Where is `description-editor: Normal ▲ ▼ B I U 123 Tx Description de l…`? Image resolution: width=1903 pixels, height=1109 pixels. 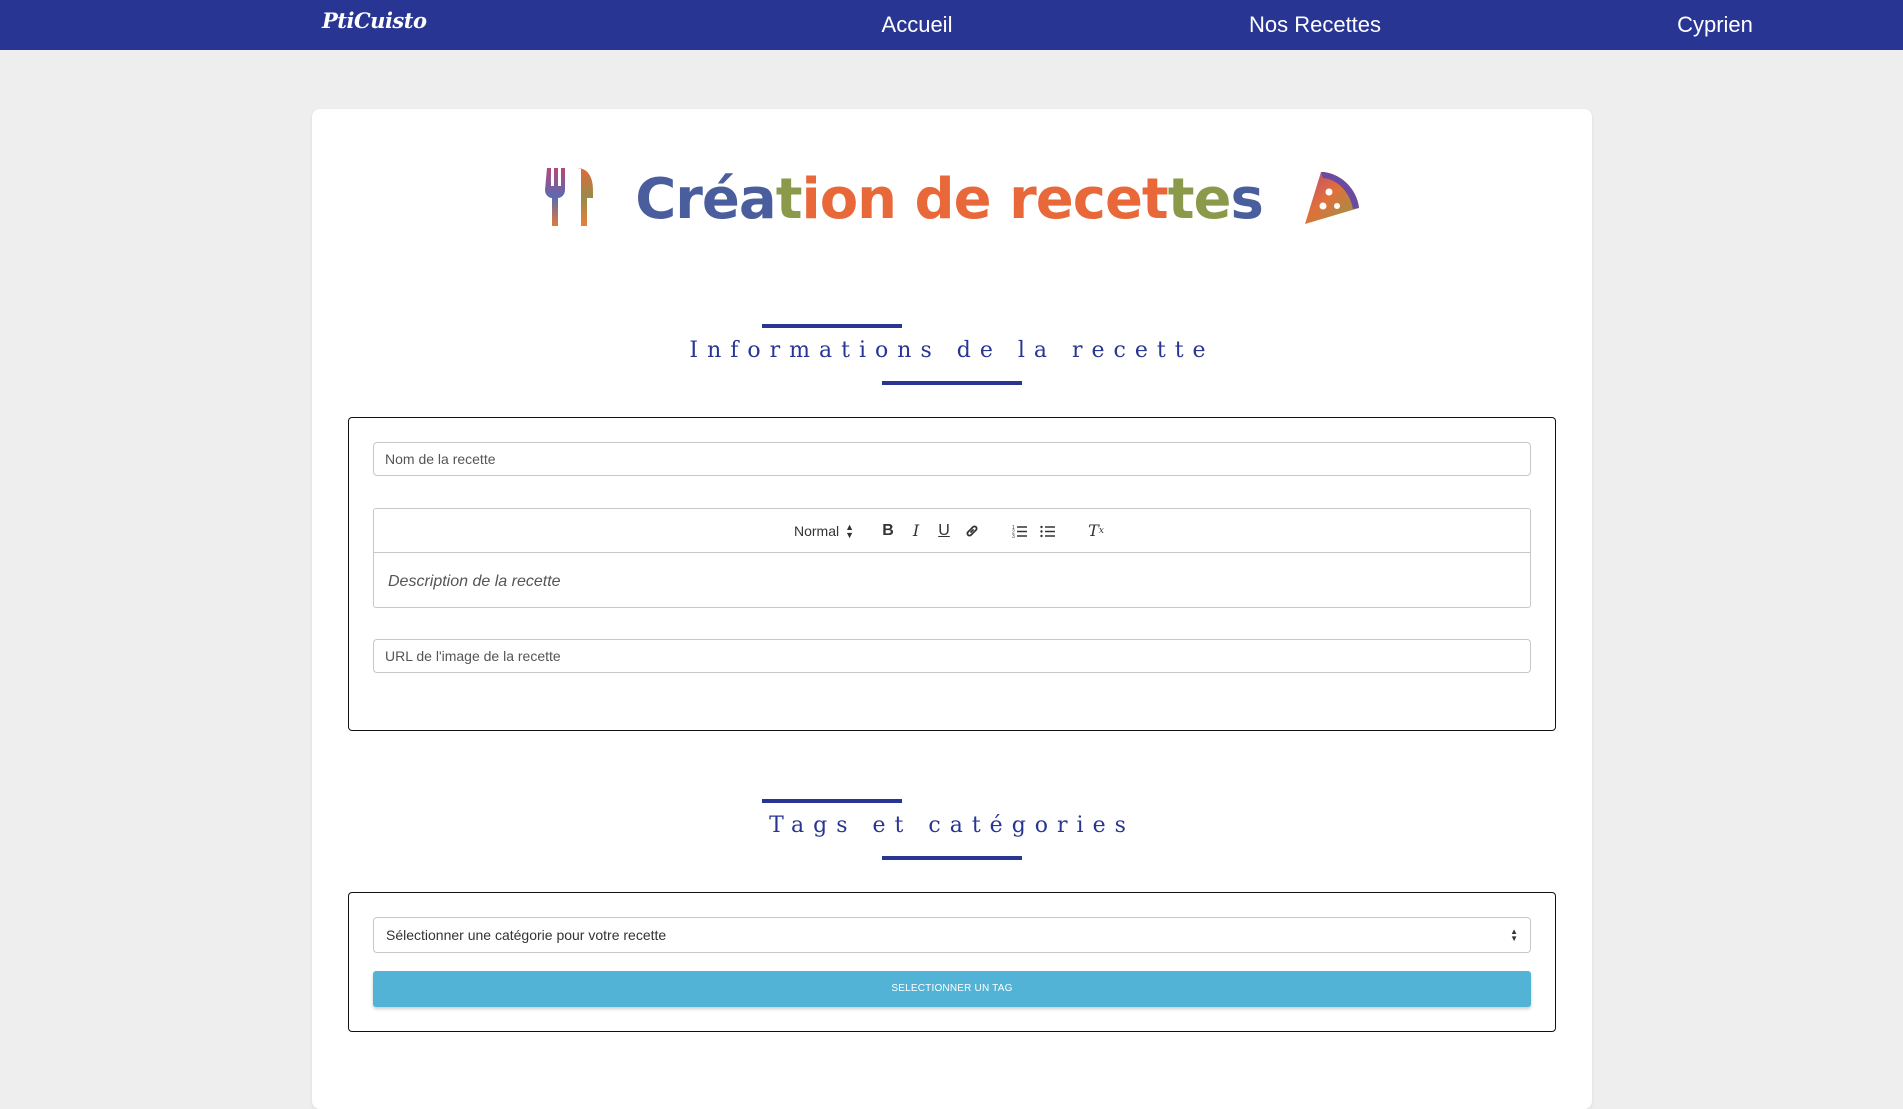 description-editor: Normal ▲ ▼ B I U 123 Tx Description de l… is located at coordinates (952, 558).